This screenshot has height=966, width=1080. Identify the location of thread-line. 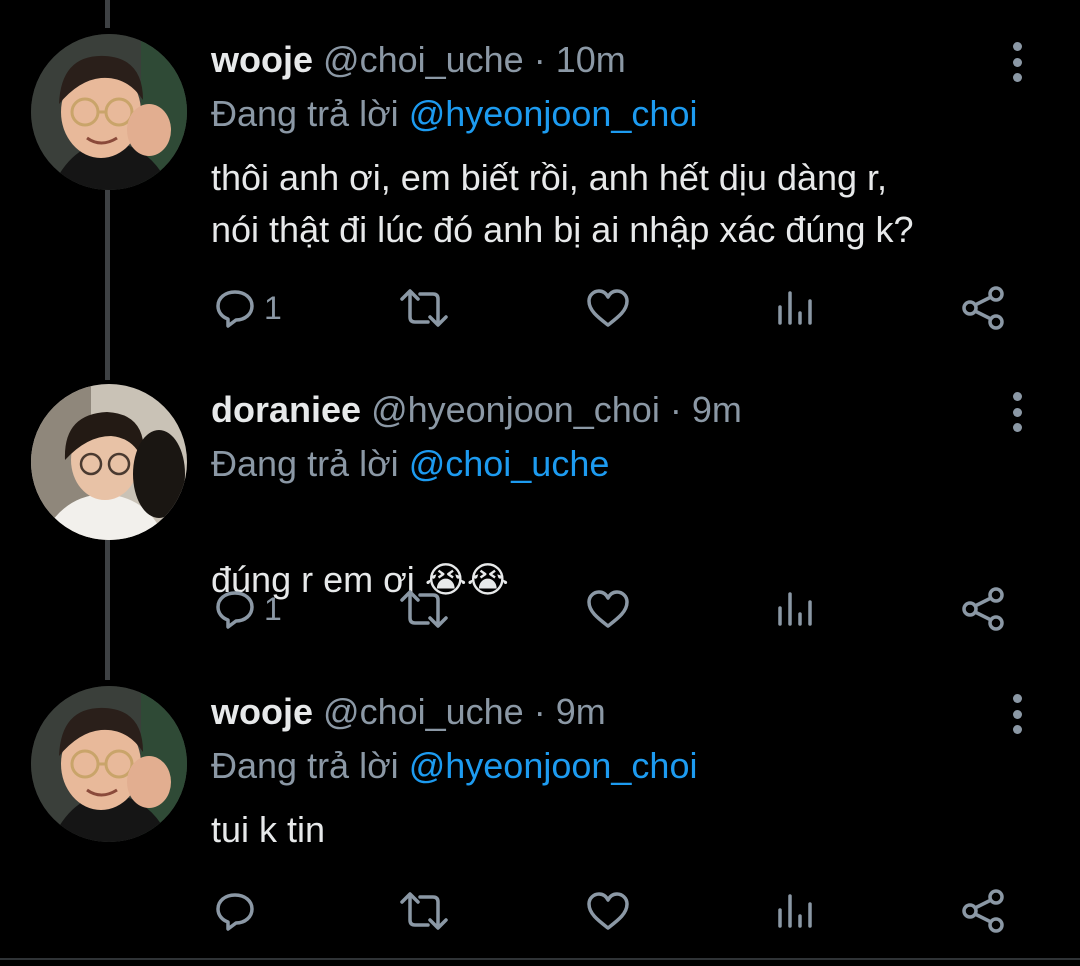
(107, 14).